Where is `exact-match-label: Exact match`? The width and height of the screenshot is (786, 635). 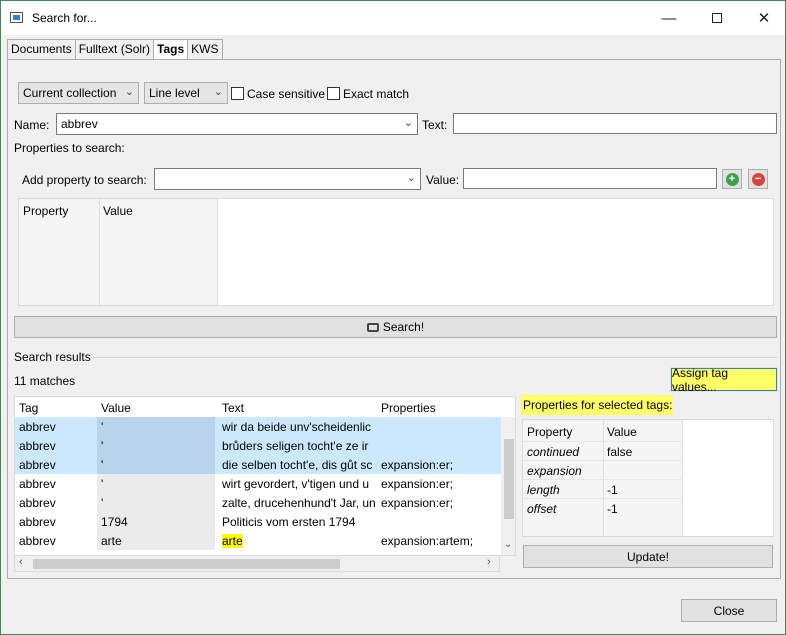 exact-match-label: Exact match is located at coordinates (376, 94).